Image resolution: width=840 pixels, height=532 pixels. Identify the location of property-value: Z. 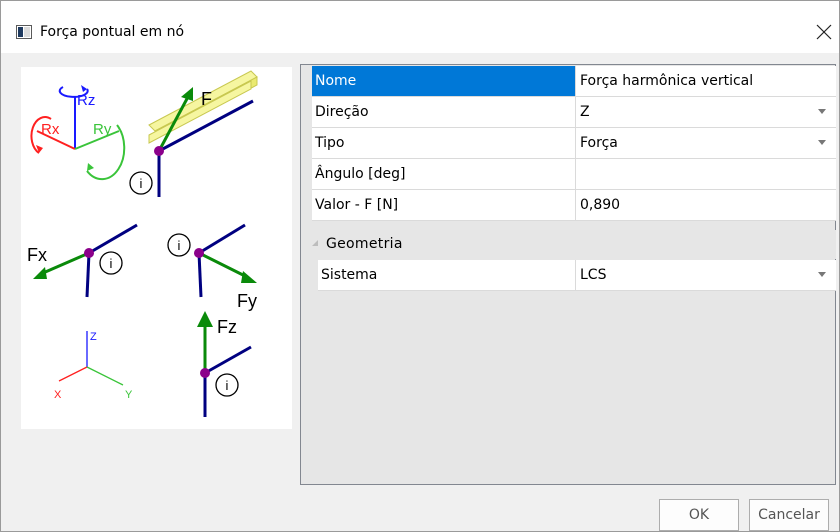
(585, 112).